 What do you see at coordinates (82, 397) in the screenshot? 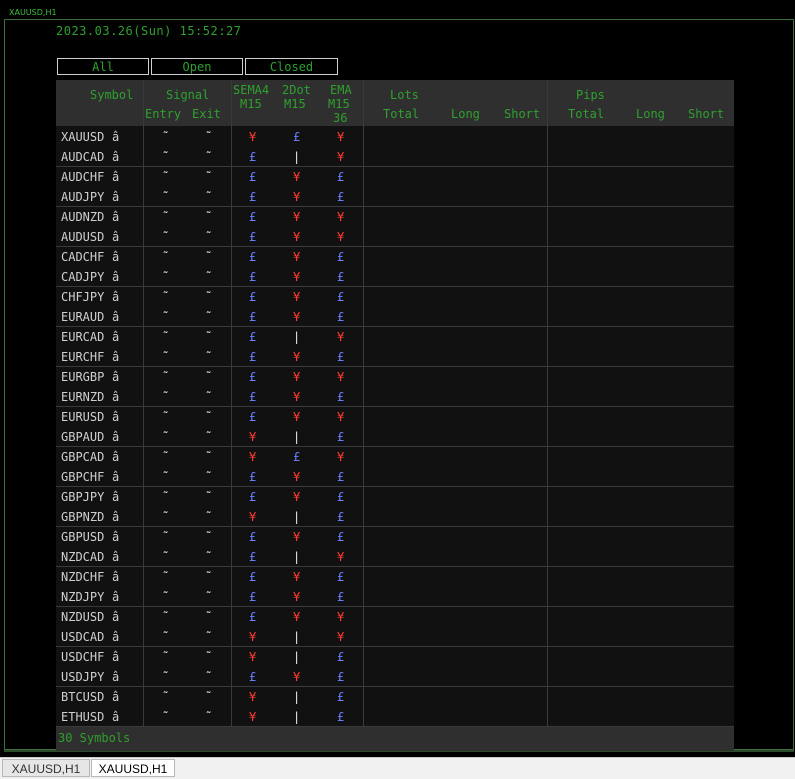
I see `row-symbol: EURNZD` at bounding box center [82, 397].